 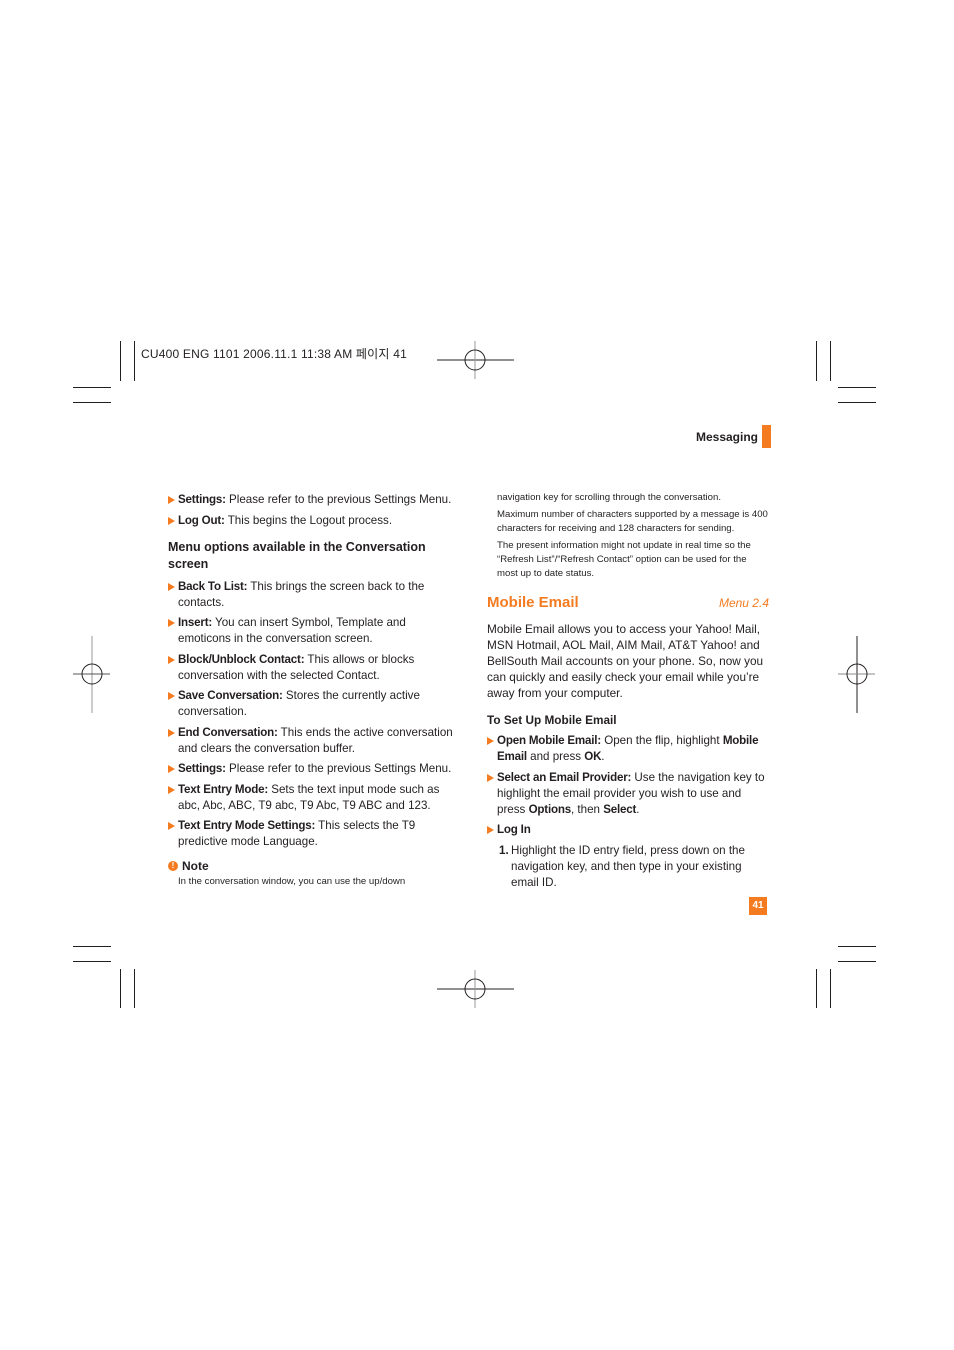 I want to click on section-tab-marker, so click(x=766, y=436).